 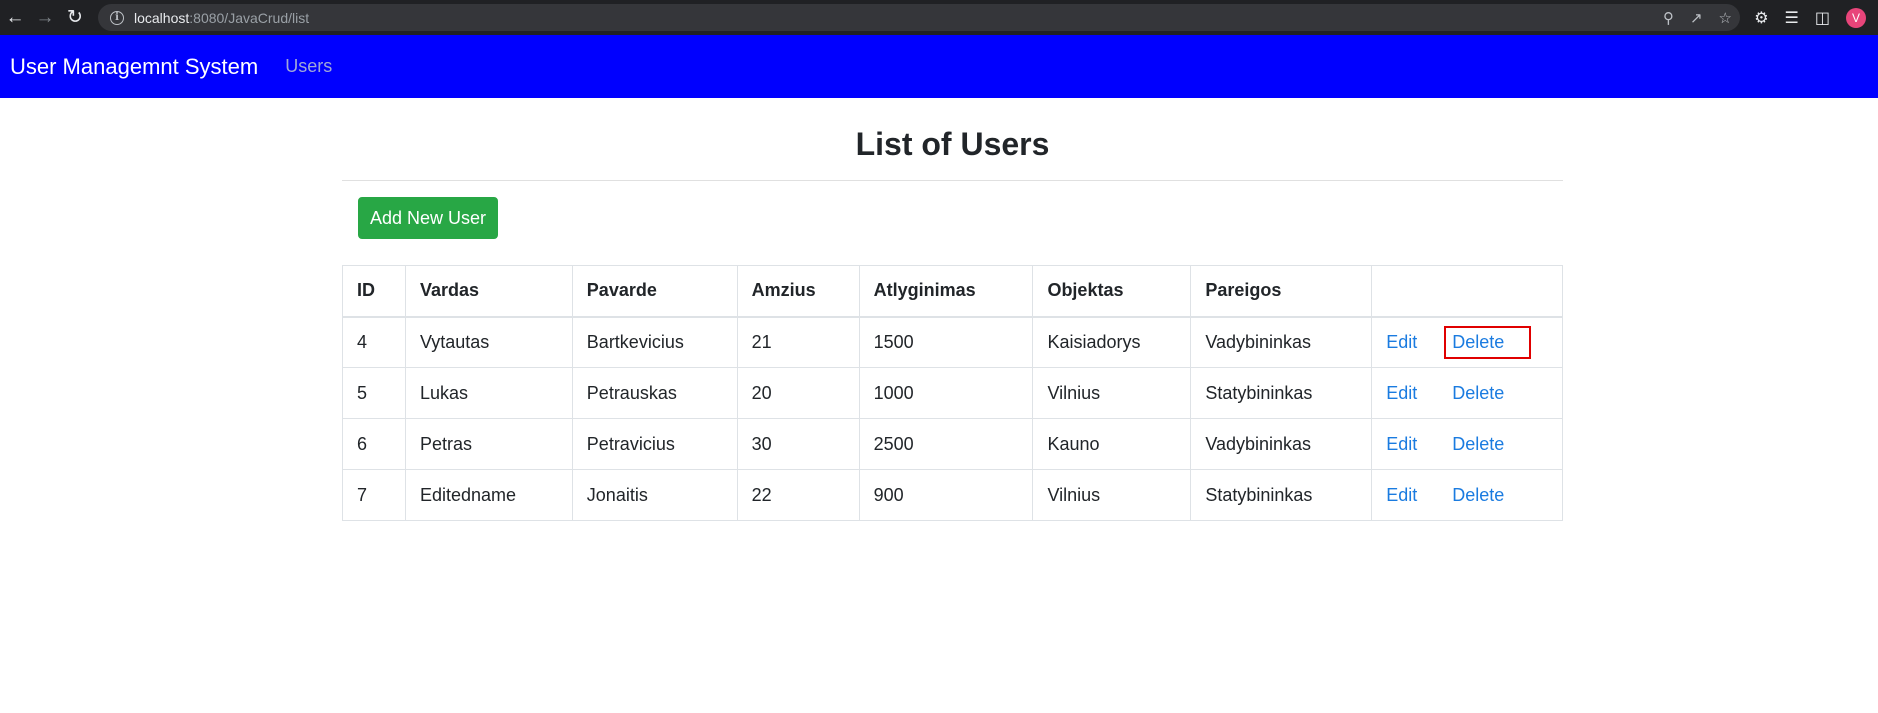 What do you see at coordinates (1281, 291) in the screenshot?
I see `header-pareigos: Pareigos` at bounding box center [1281, 291].